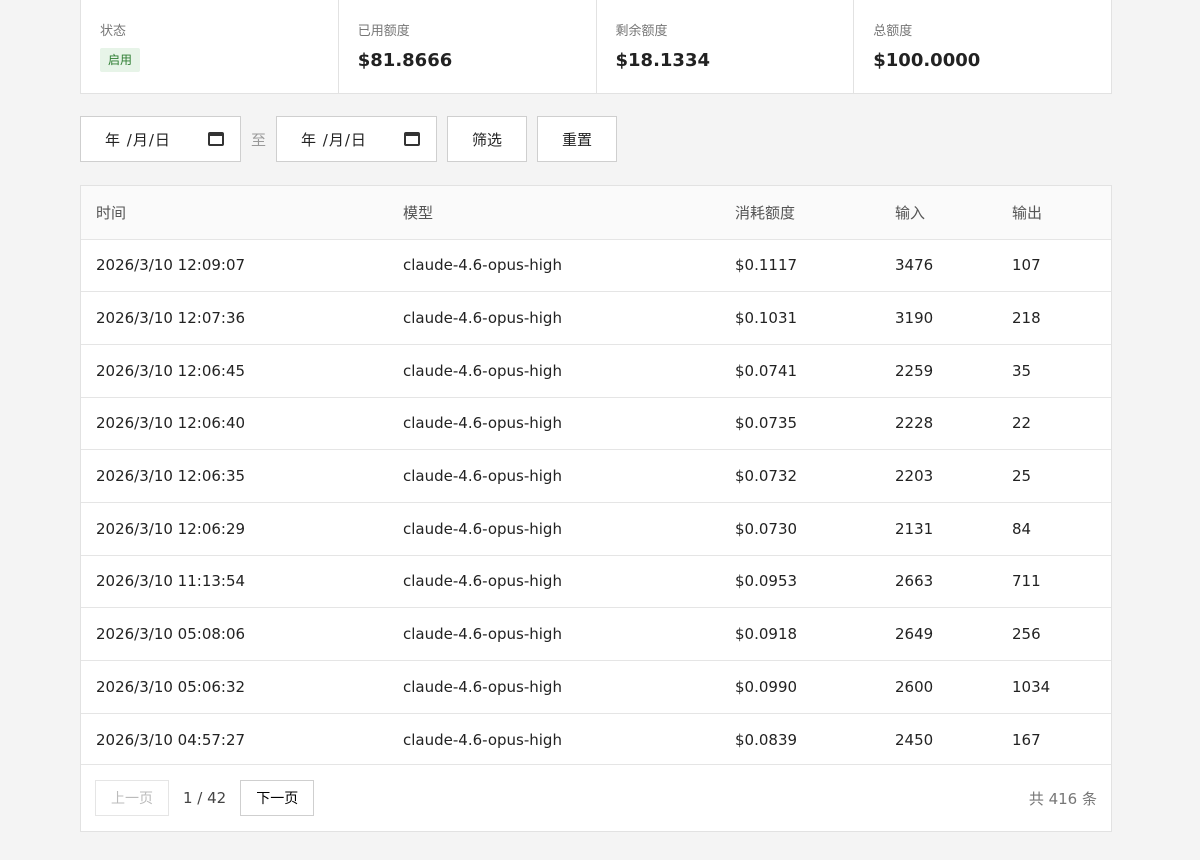 Image resolution: width=1200 pixels, height=860 pixels. What do you see at coordinates (914, 581) in the screenshot?
I see `cell-input: 2663` at bounding box center [914, 581].